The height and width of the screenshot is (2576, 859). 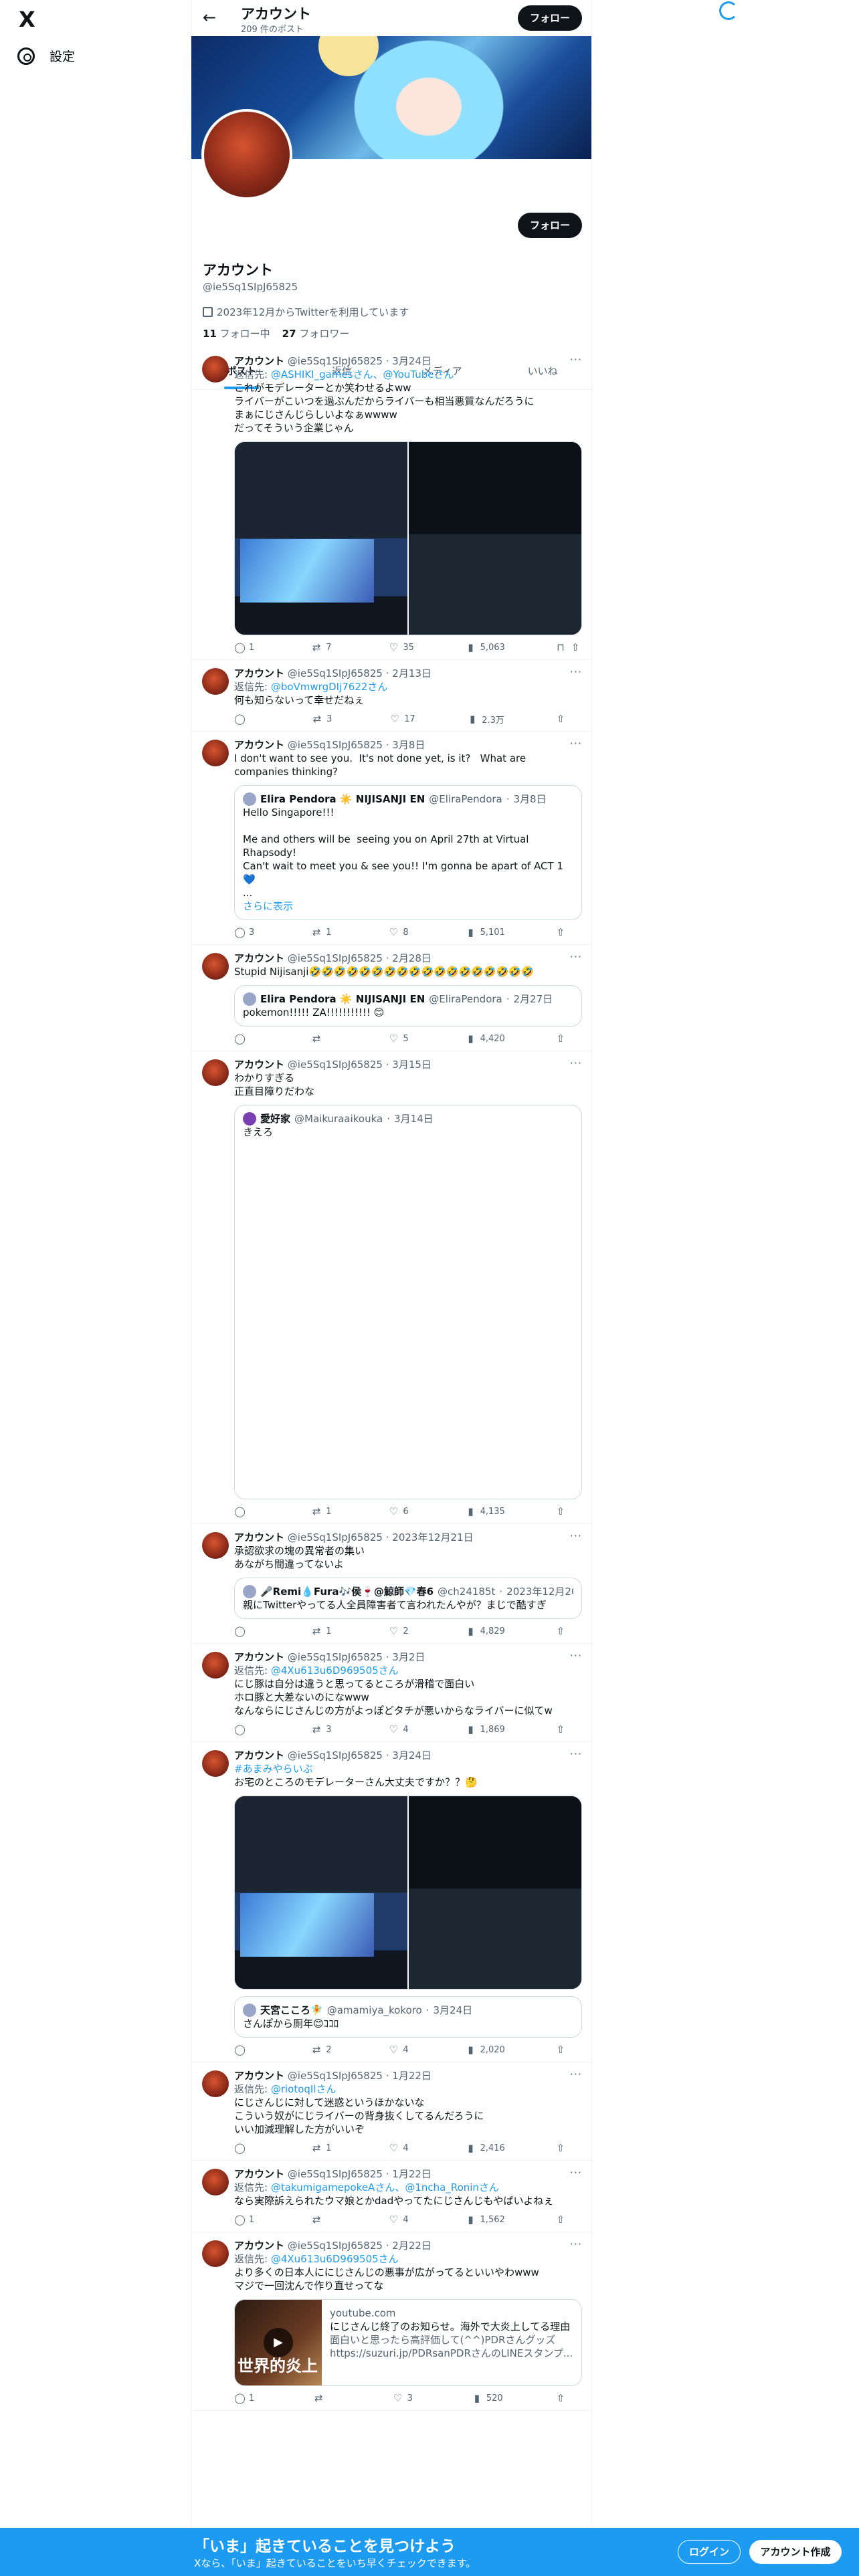 I want to click on settings-link: 設定, so click(x=46, y=56).